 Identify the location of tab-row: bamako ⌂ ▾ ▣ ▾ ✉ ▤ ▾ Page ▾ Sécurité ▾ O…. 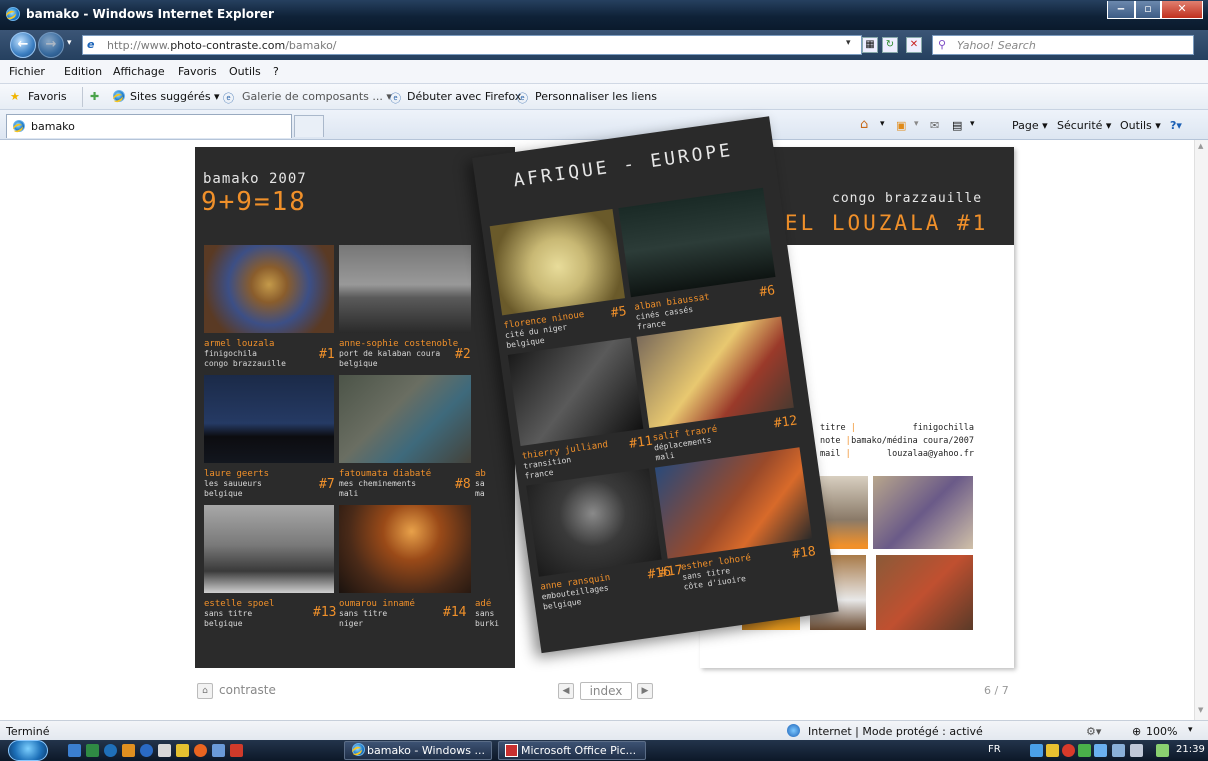
(604, 125).